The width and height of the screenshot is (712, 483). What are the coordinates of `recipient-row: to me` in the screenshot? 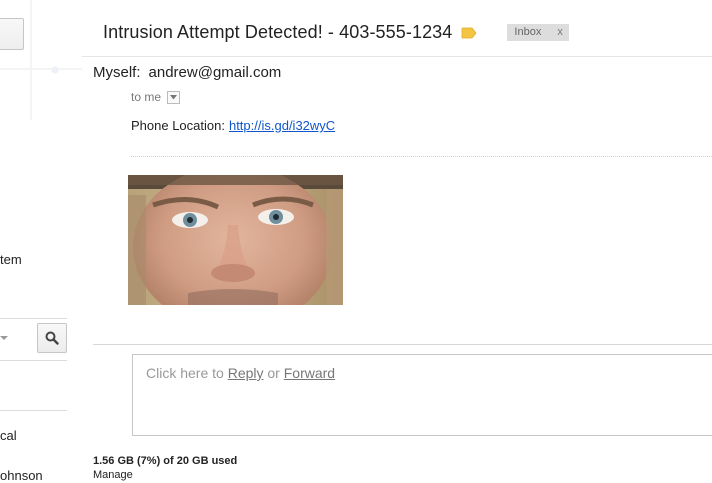 It's located at (156, 97).